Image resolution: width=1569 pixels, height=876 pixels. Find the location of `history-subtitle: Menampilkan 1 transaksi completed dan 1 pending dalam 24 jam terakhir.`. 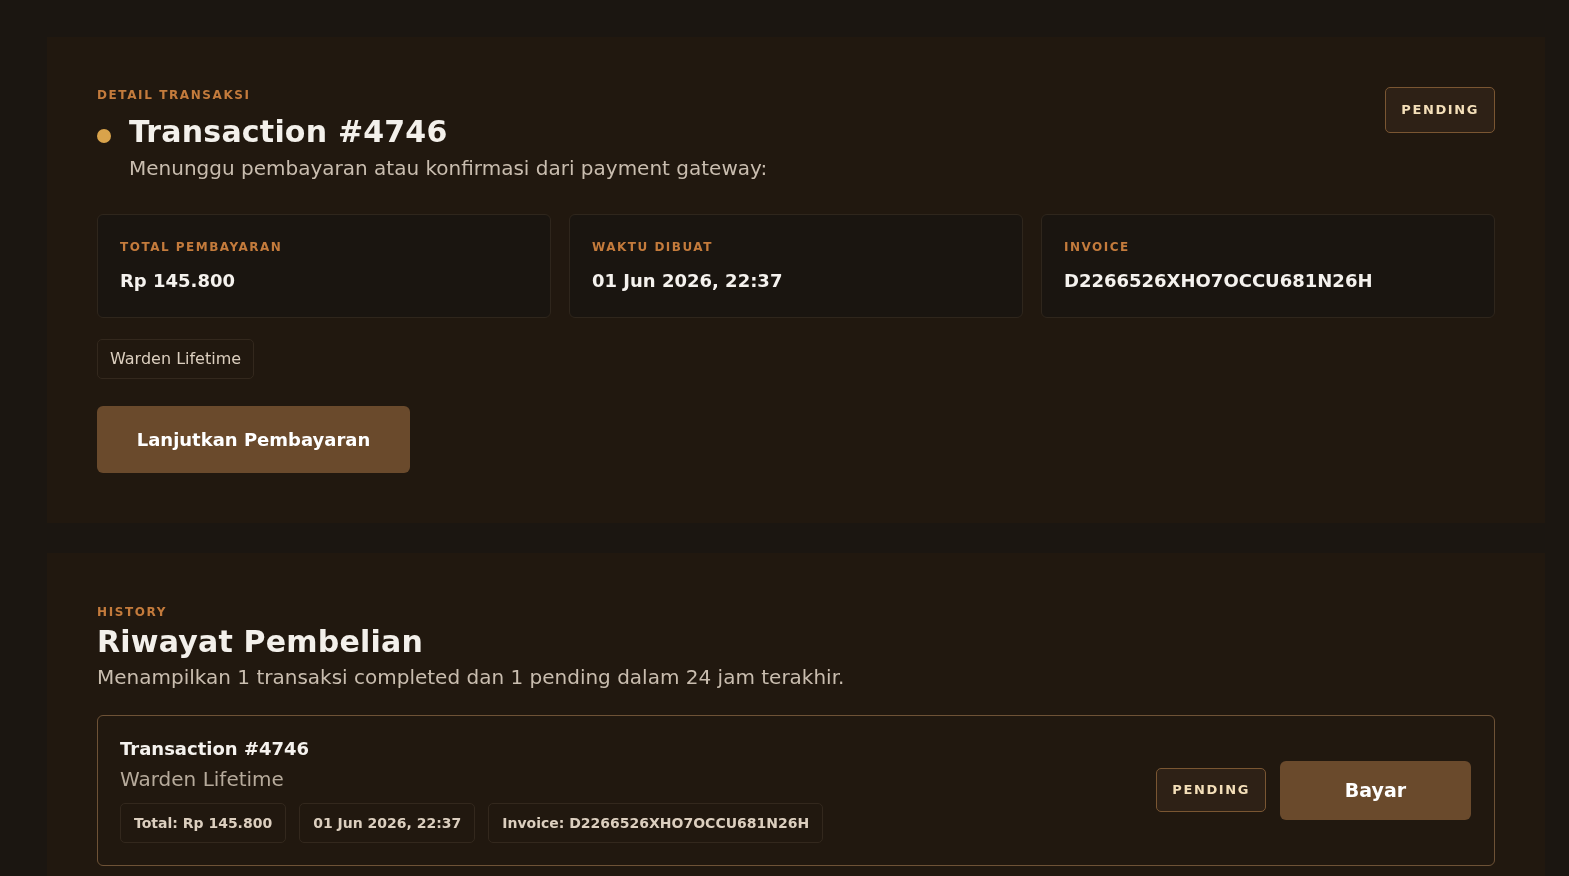

history-subtitle: Menampilkan 1 transaksi completed dan 1 pending dalam 24 jam terakhir. is located at coordinates (471, 677).